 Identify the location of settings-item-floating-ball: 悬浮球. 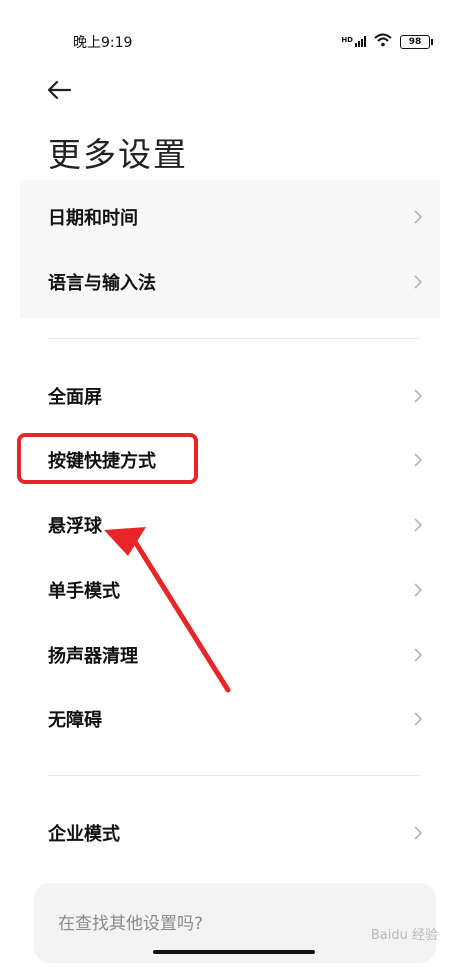
(238, 525).